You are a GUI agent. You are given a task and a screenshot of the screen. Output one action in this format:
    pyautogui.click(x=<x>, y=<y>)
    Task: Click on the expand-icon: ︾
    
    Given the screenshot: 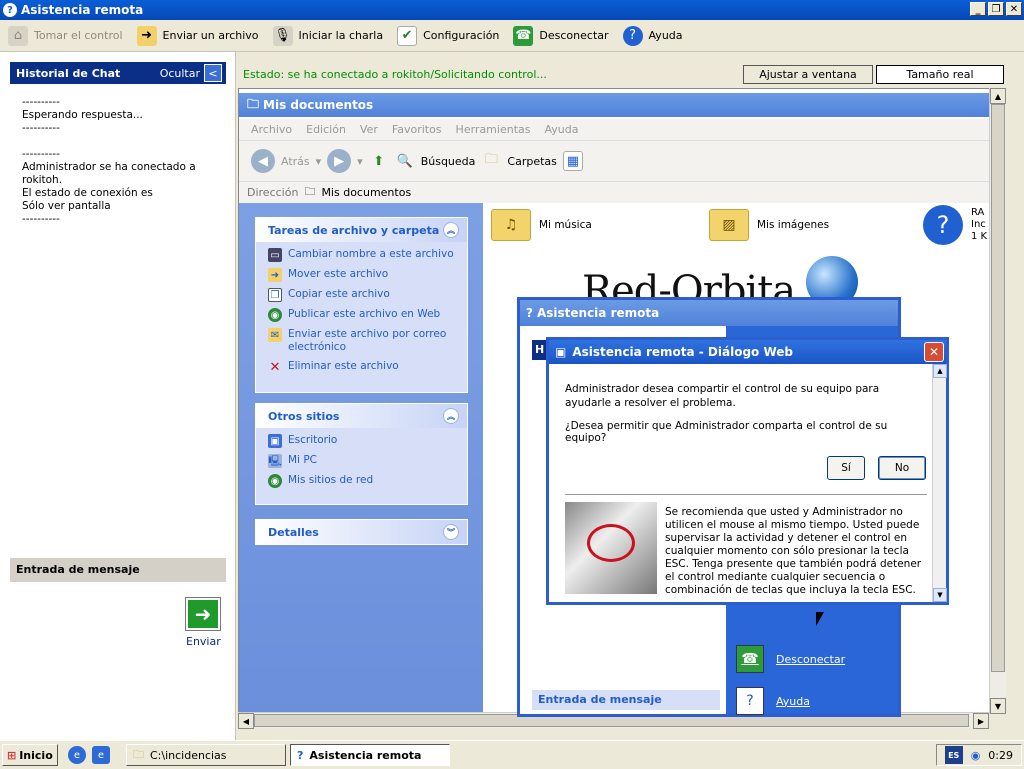 What is the action you would take?
    pyautogui.click(x=451, y=532)
    